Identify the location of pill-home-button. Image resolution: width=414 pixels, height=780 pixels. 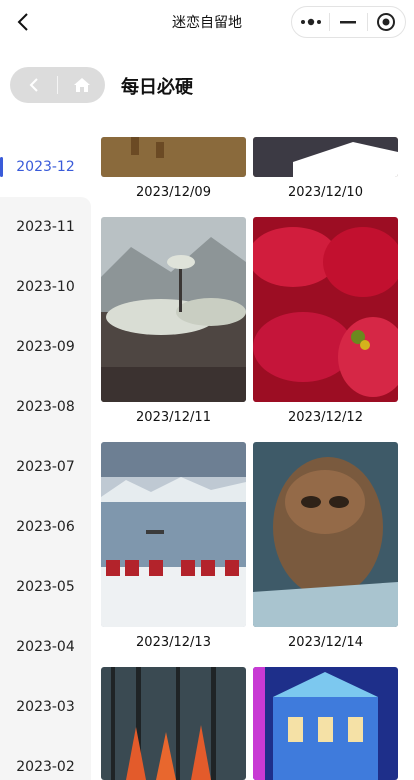
(81, 85).